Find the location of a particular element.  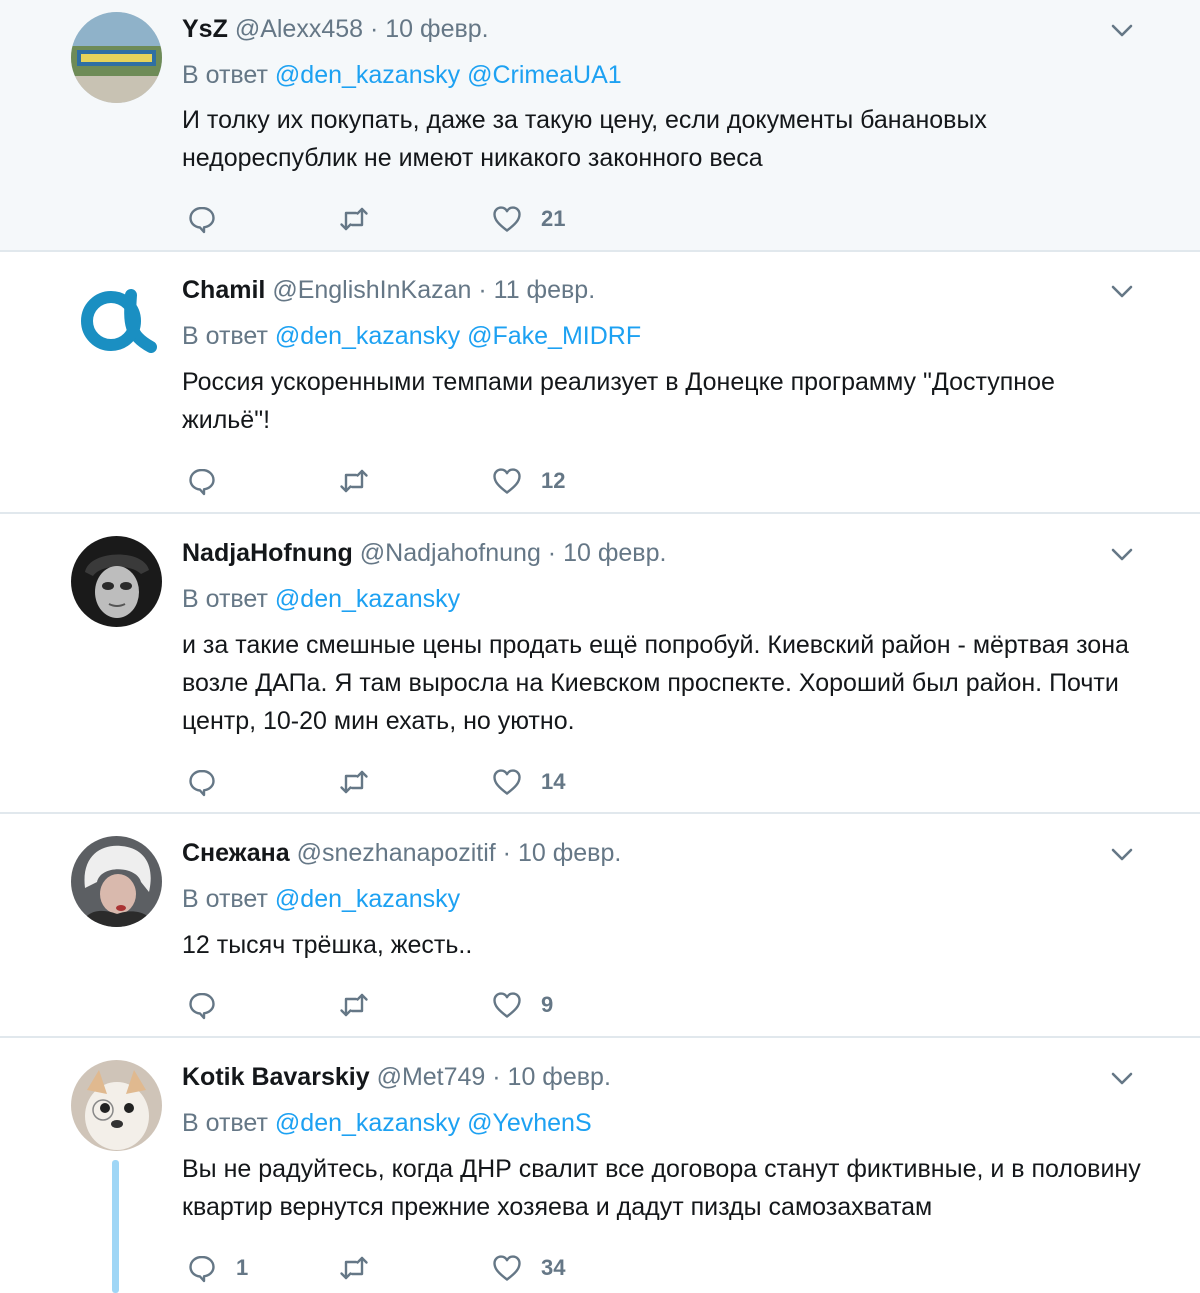

tweet-text: 12 тысяч трёшка, жесть.. is located at coordinates (327, 945).